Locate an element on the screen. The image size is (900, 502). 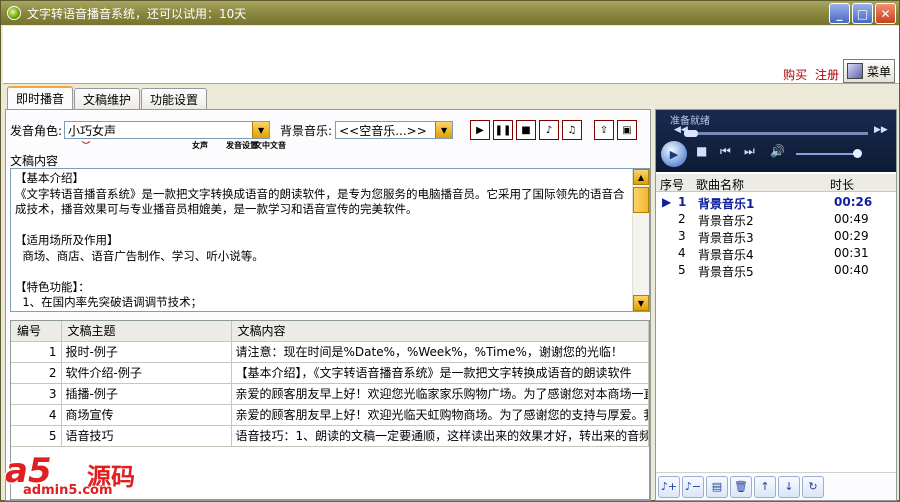
app-icon is located at coordinates (14, 13).